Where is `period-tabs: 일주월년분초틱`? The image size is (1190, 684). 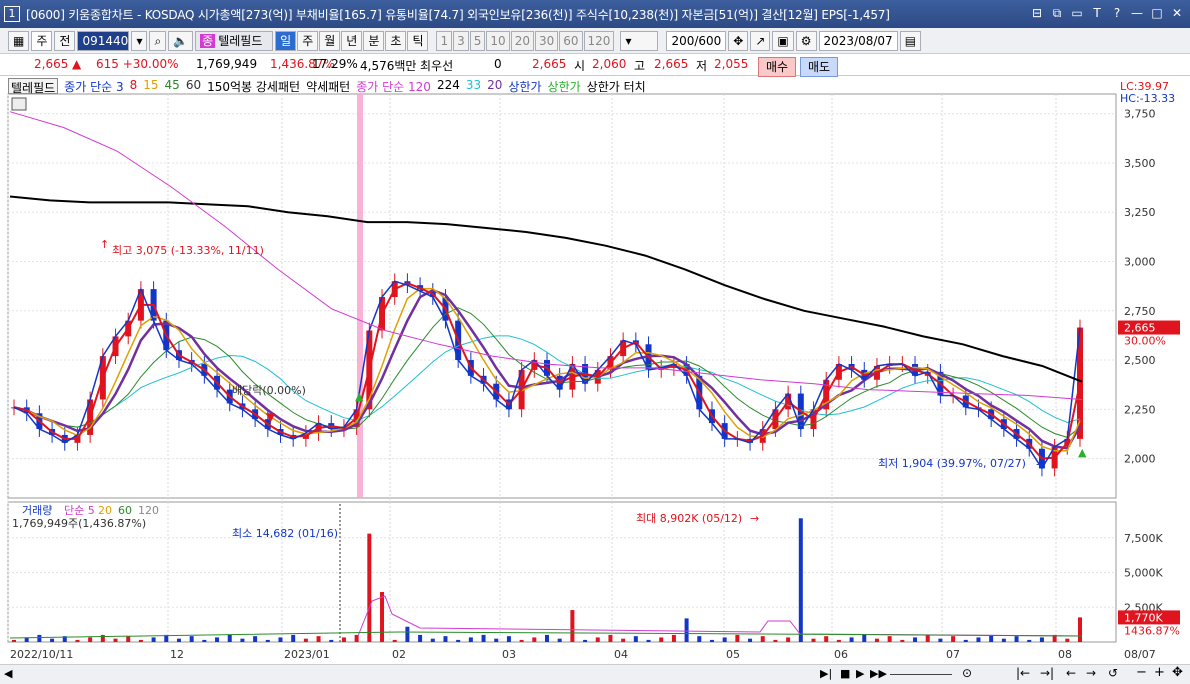 period-tabs: 일주월년분초틱 is located at coordinates (352, 40).